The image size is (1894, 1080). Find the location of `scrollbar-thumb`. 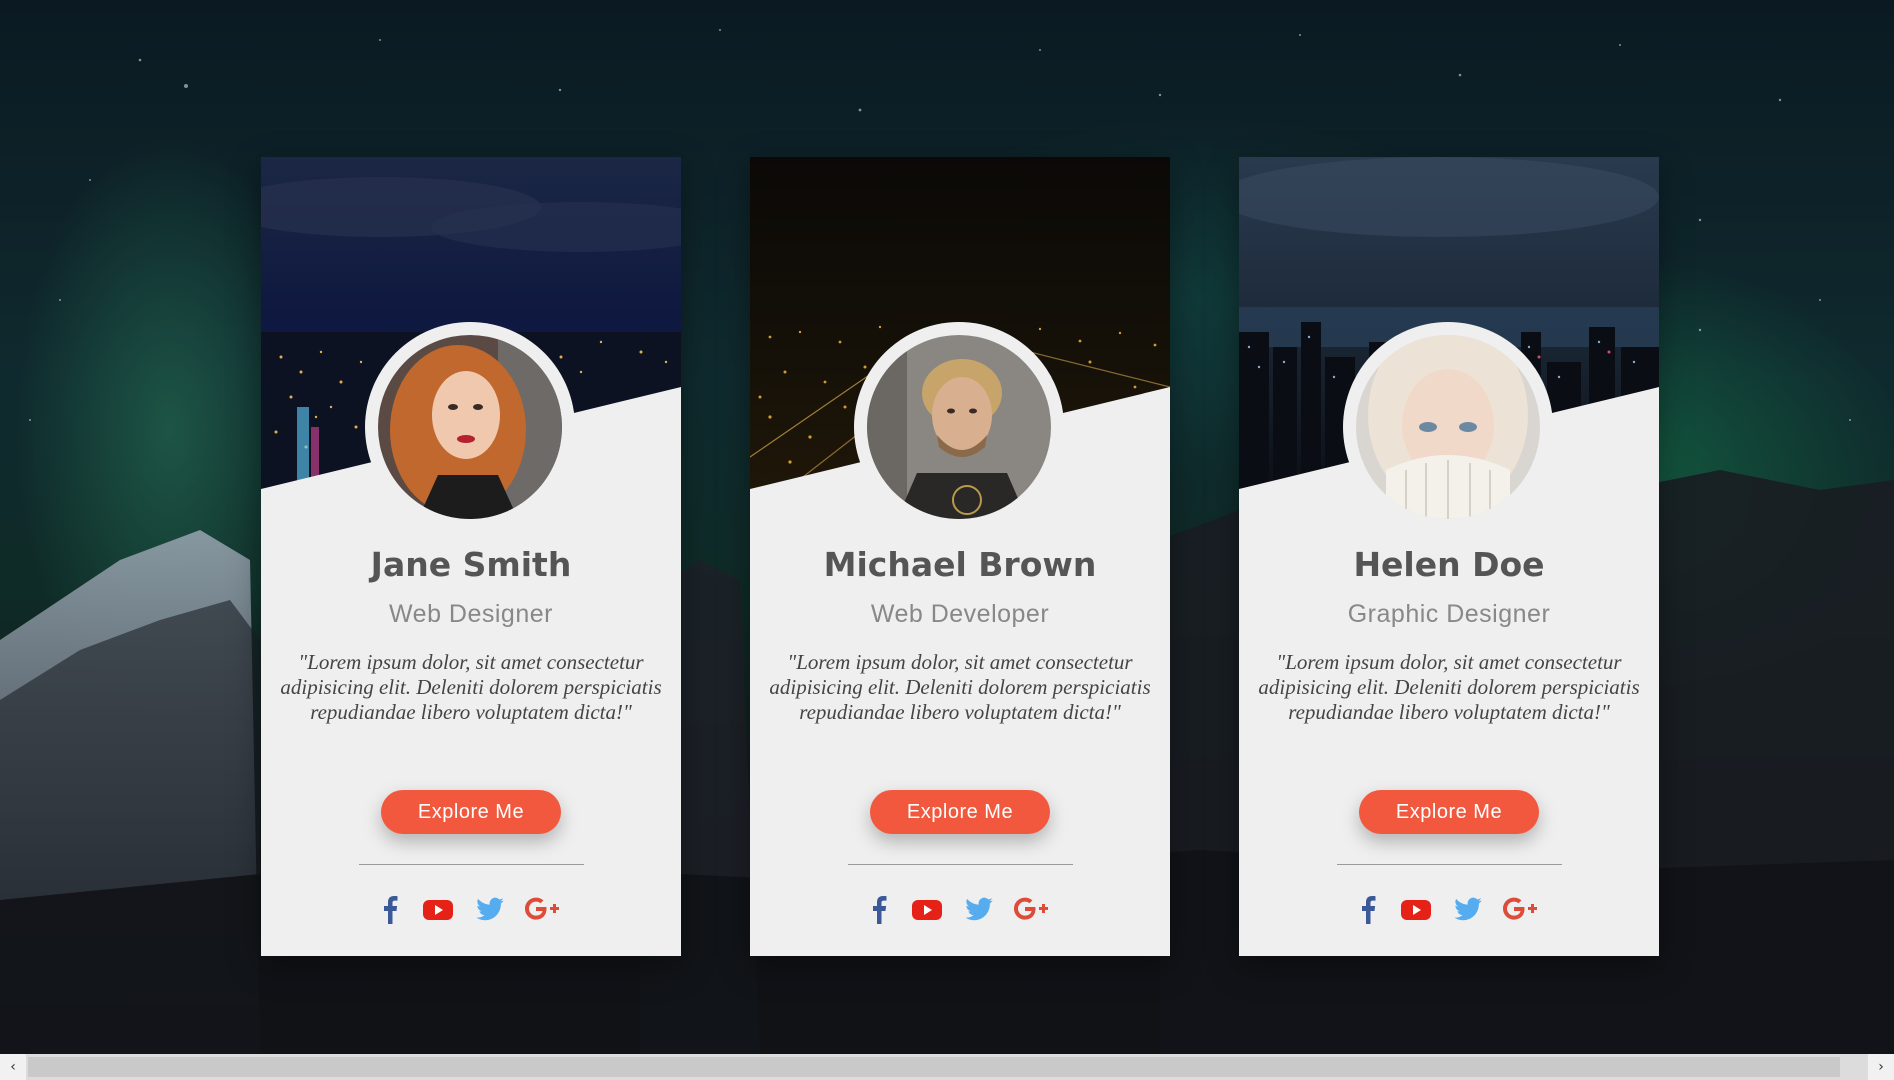

scrollbar-thumb is located at coordinates (934, 1067).